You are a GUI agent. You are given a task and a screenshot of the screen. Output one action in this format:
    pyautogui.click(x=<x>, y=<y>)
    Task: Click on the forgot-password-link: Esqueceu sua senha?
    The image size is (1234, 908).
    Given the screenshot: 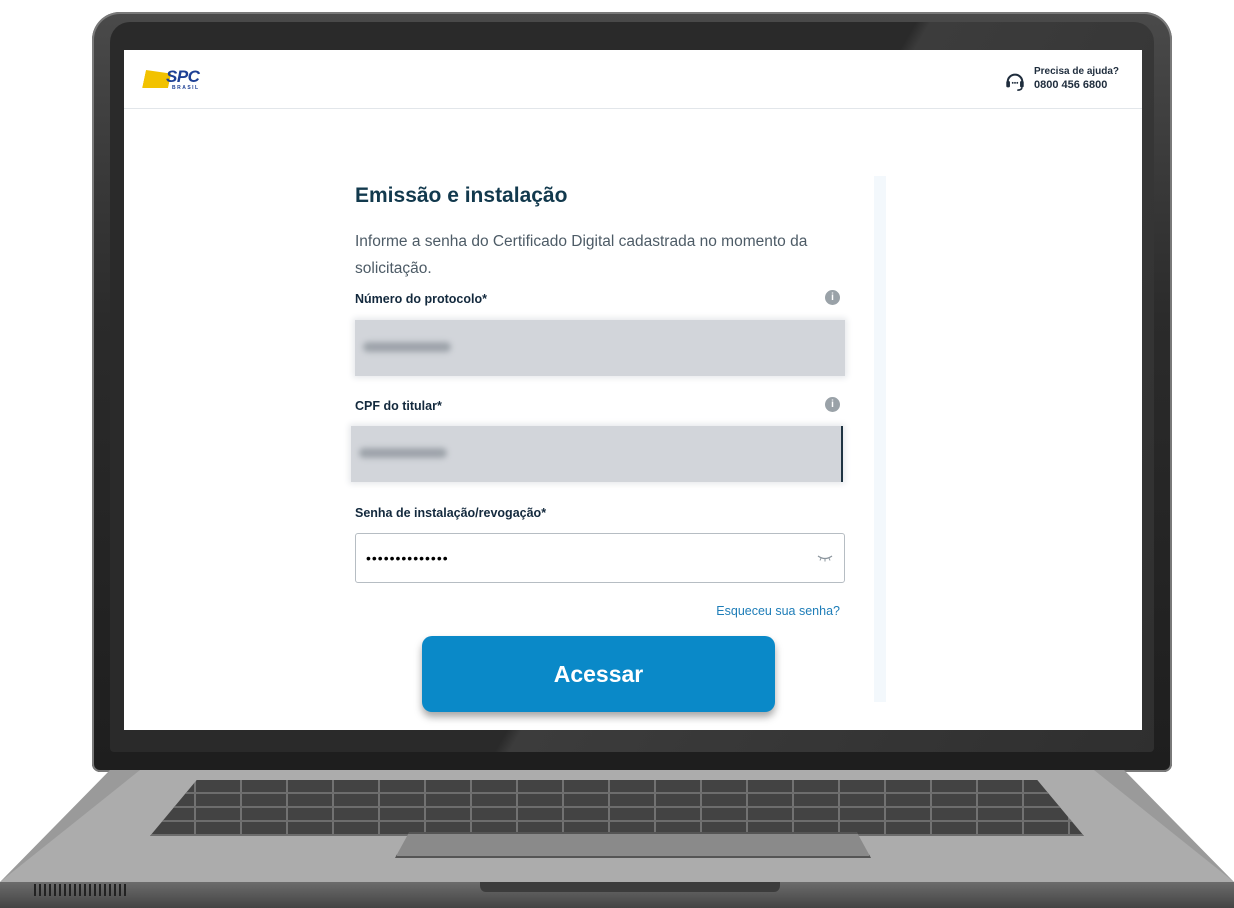 What is the action you would take?
    pyautogui.click(x=778, y=611)
    